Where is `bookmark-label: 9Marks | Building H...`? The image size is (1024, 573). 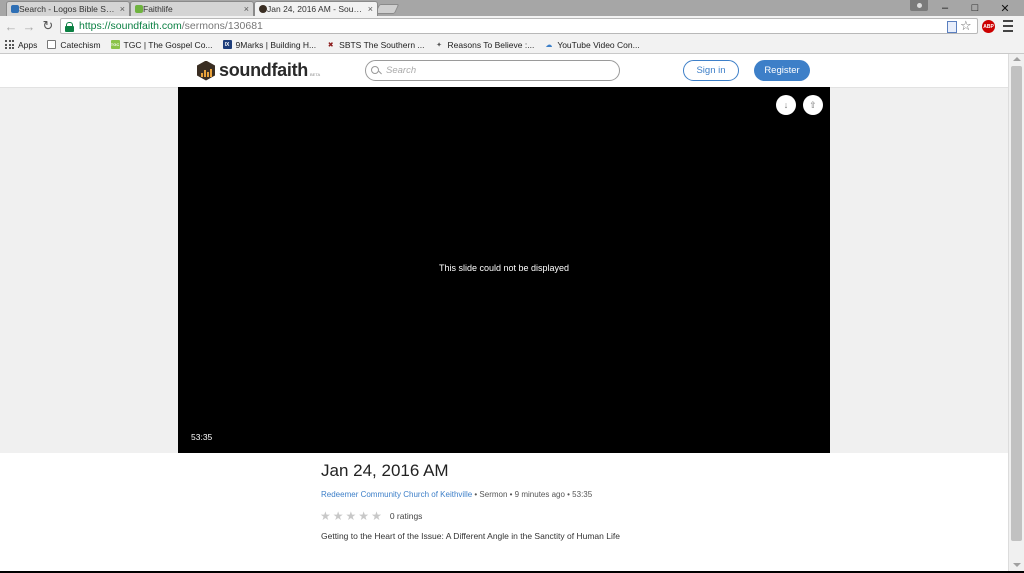
bookmark-label: 9Marks | Building H... is located at coordinates (276, 44).